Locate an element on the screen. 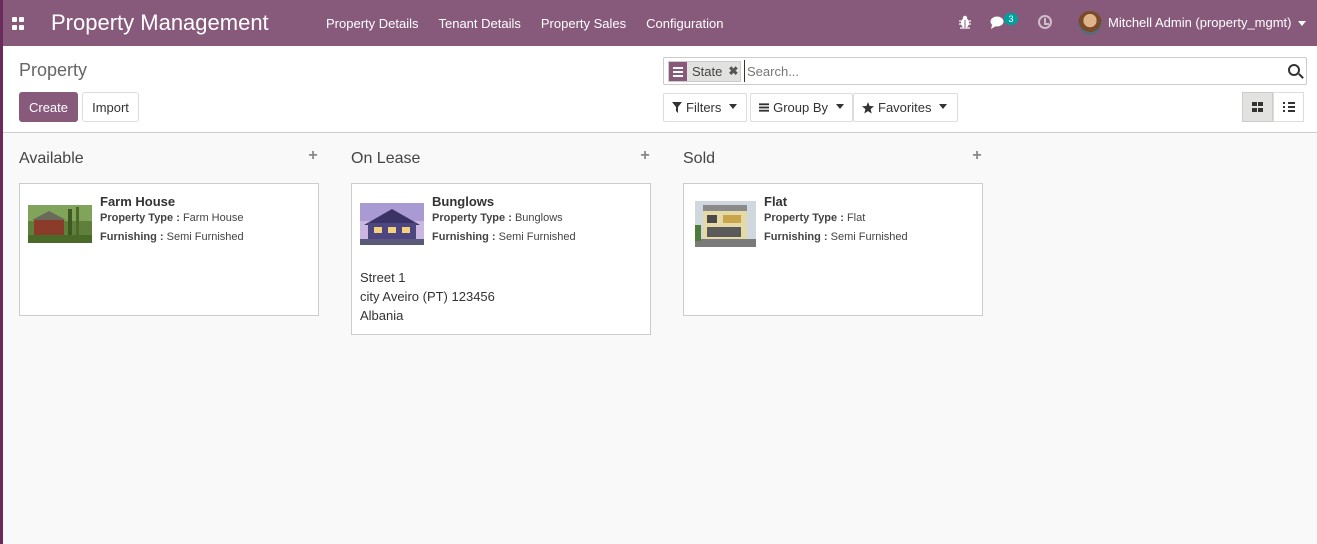  property-type-field: Property Type : Flat is located at coordinates (814, 218).